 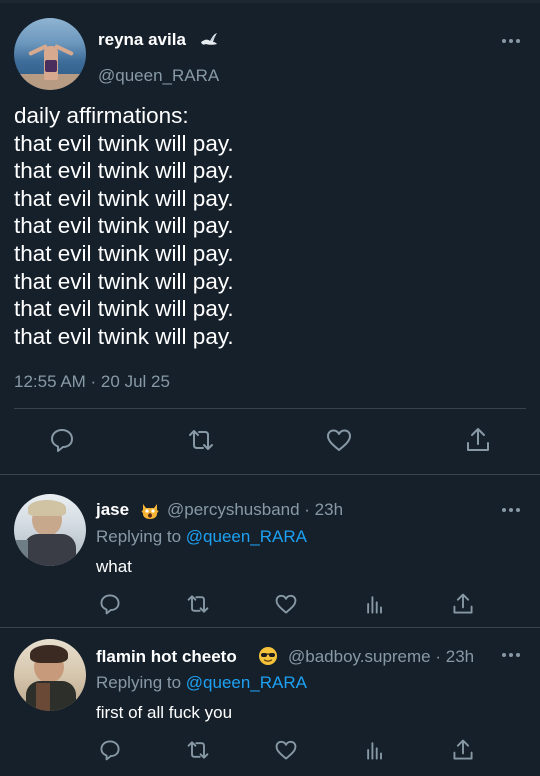 I want to click on handle: @percyshusband · 23h, so click(x=255, y=510).